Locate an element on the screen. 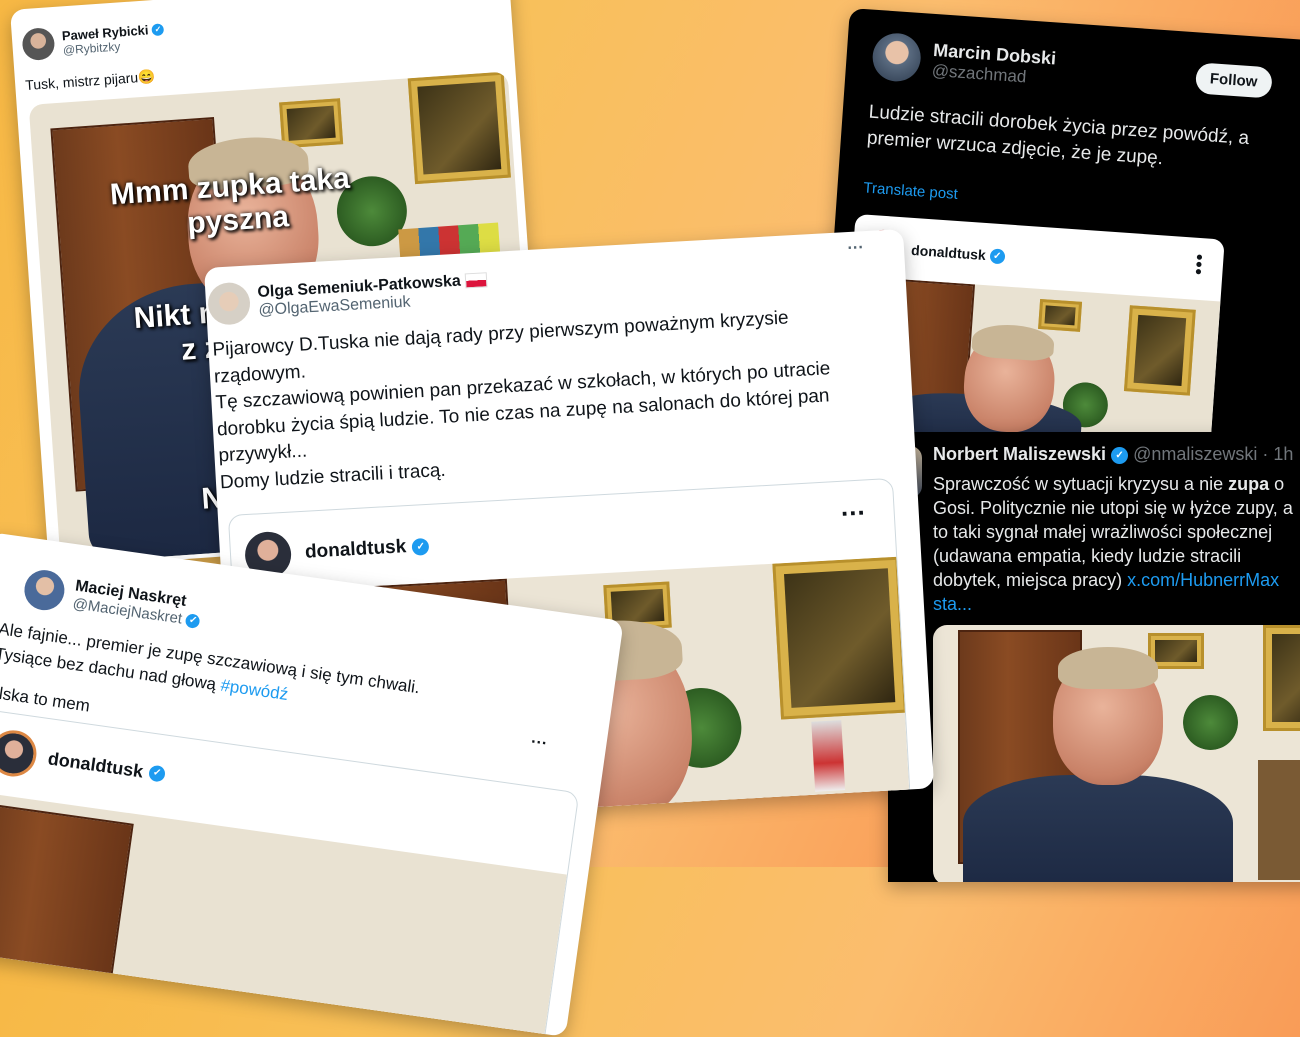 This screenshot has height=1037, width=1300. follow-button: Follow is located at coordinates (1233, 80).